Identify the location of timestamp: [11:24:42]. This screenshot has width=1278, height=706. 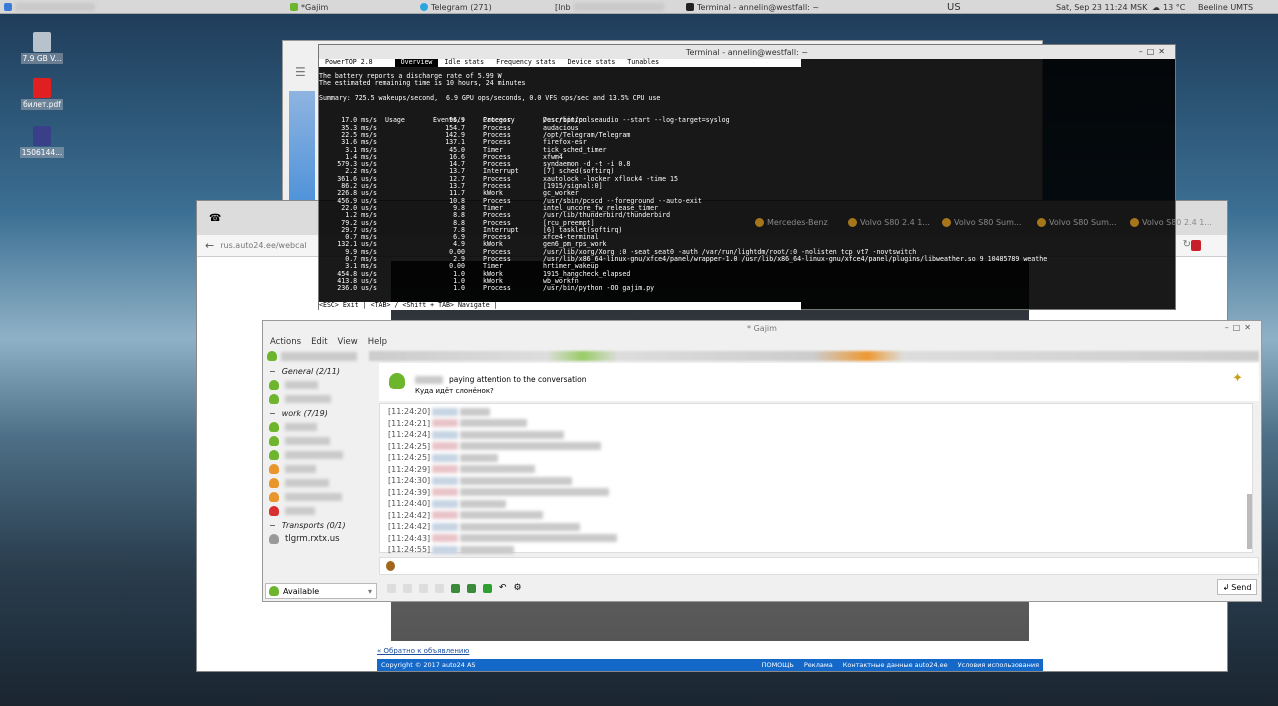
(409, 527).